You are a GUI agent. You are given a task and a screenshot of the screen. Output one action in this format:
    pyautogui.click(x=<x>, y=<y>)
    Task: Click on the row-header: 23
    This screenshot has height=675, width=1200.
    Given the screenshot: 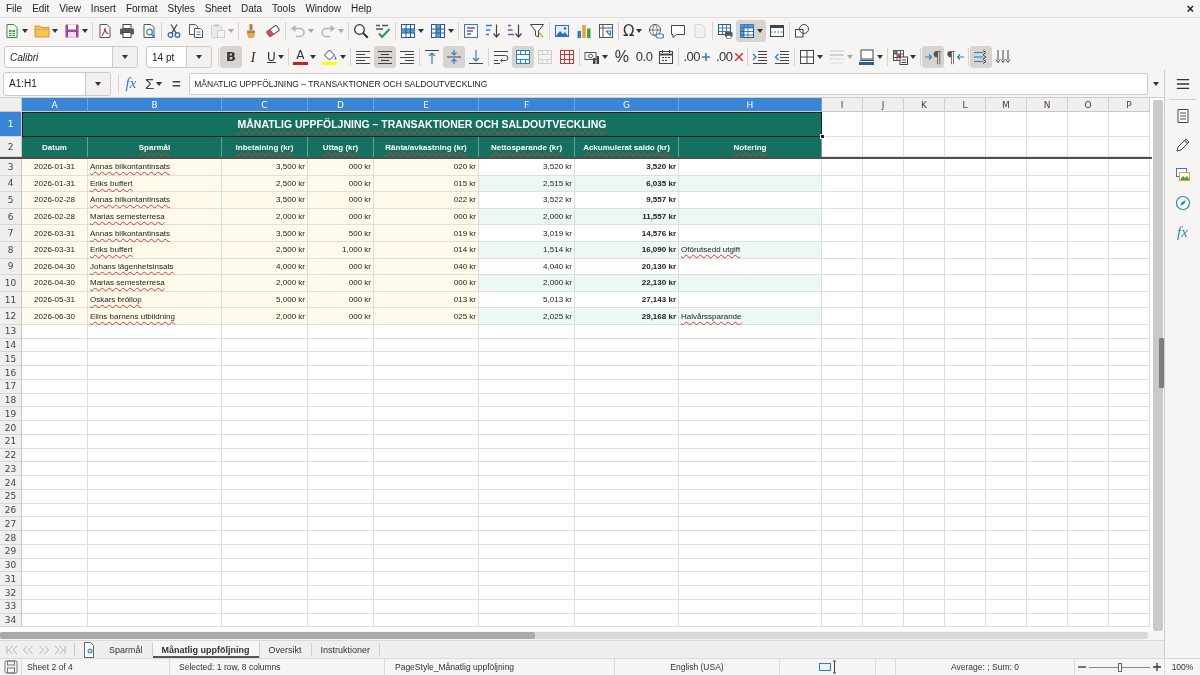 What is the action you would take?
    pyautogui.click(x=11, y=469)
    